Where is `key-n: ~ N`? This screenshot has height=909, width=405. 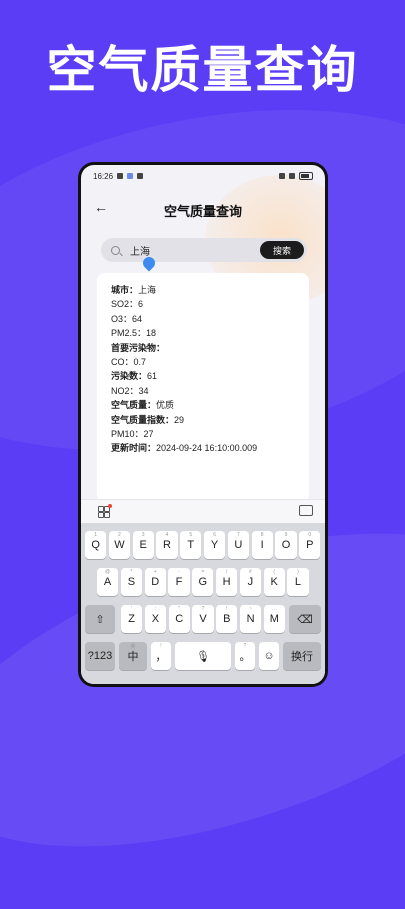
key-n: ~ N is located at coordinates (251, 619).